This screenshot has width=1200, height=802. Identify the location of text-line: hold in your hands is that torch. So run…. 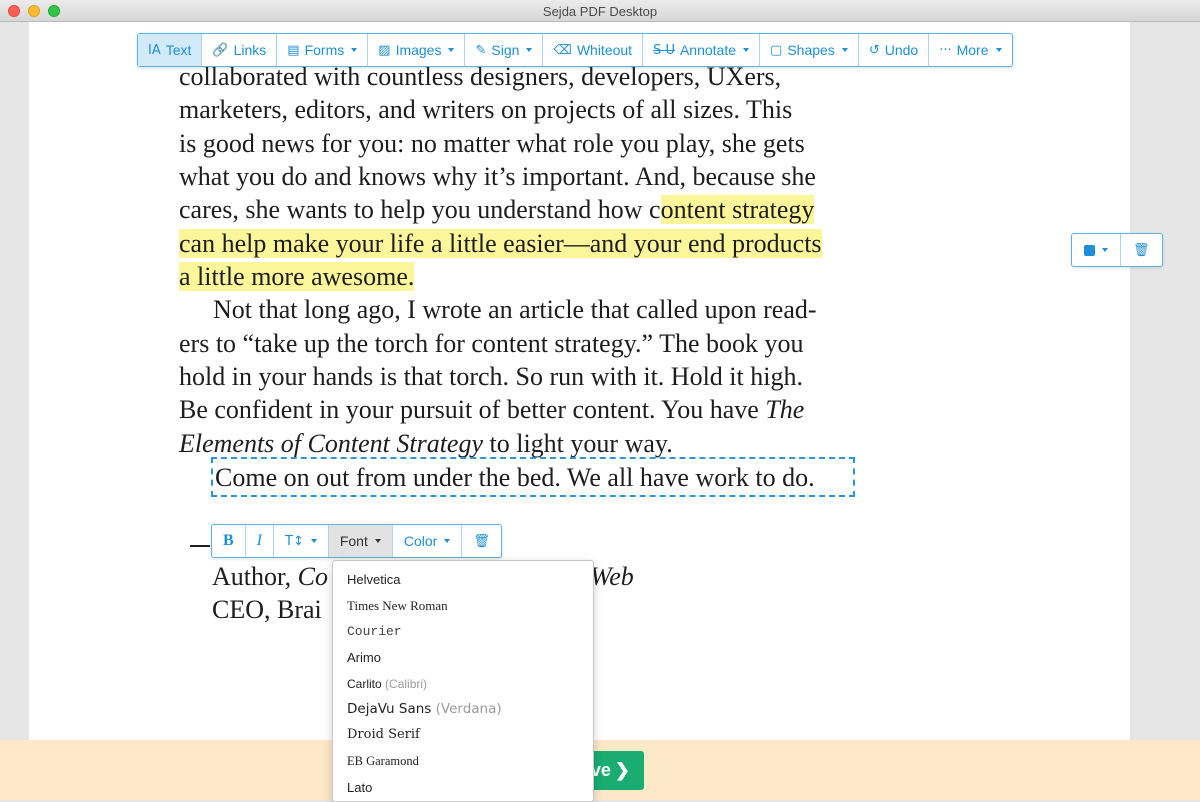
(491, 376).